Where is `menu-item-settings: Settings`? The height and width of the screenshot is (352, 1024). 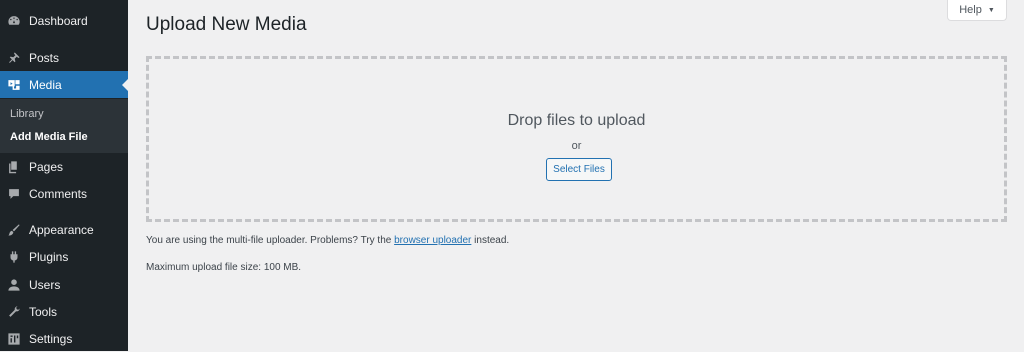 menu-item-settings: Settings is located at coordinates (64, 338).